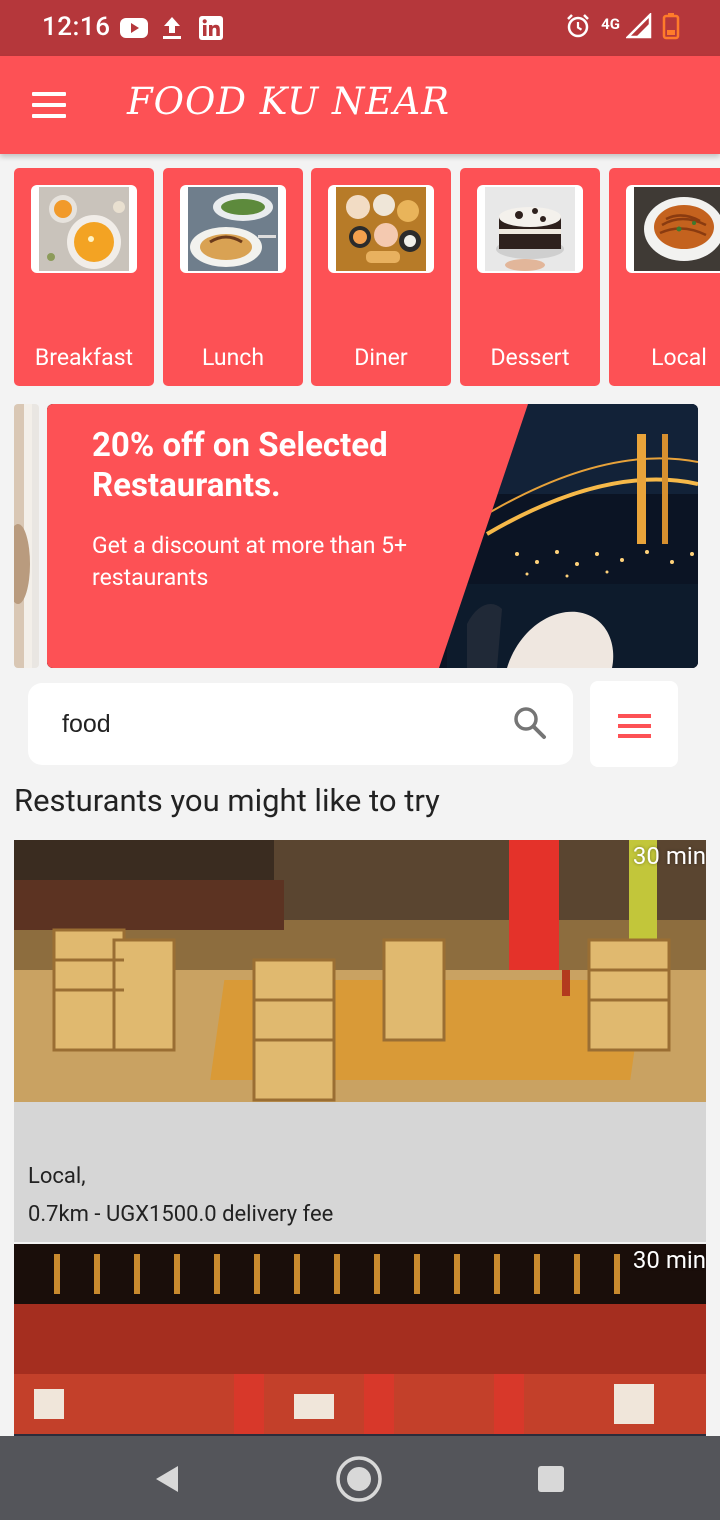 The height and width of the screenshot is (1520, 720). I want to click on alarm-icon, so click(578, 28).